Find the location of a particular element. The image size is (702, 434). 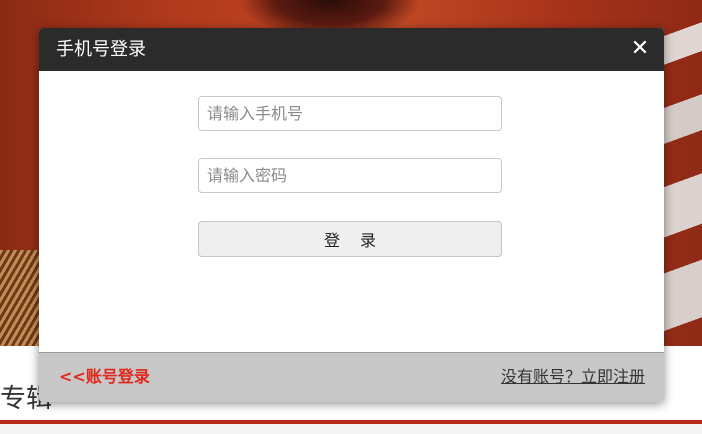

dialog-header: 手机号登录 ✕ is located at coordinates (351, 49).